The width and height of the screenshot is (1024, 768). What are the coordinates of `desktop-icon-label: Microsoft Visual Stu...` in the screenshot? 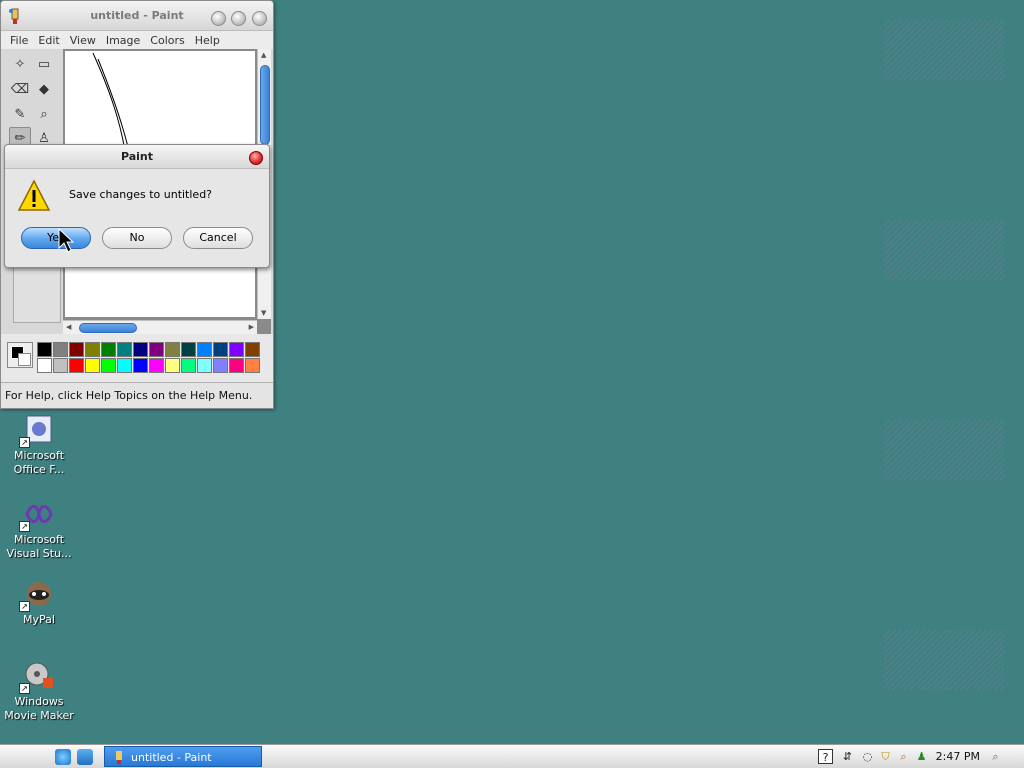 It's located at (39, 546).